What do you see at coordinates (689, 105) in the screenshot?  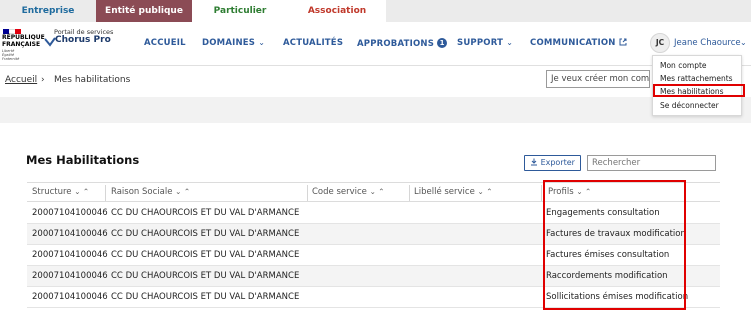 I see `menu-item-se-deconnecter: Se déconnecter` at bounding box center [689, 105].